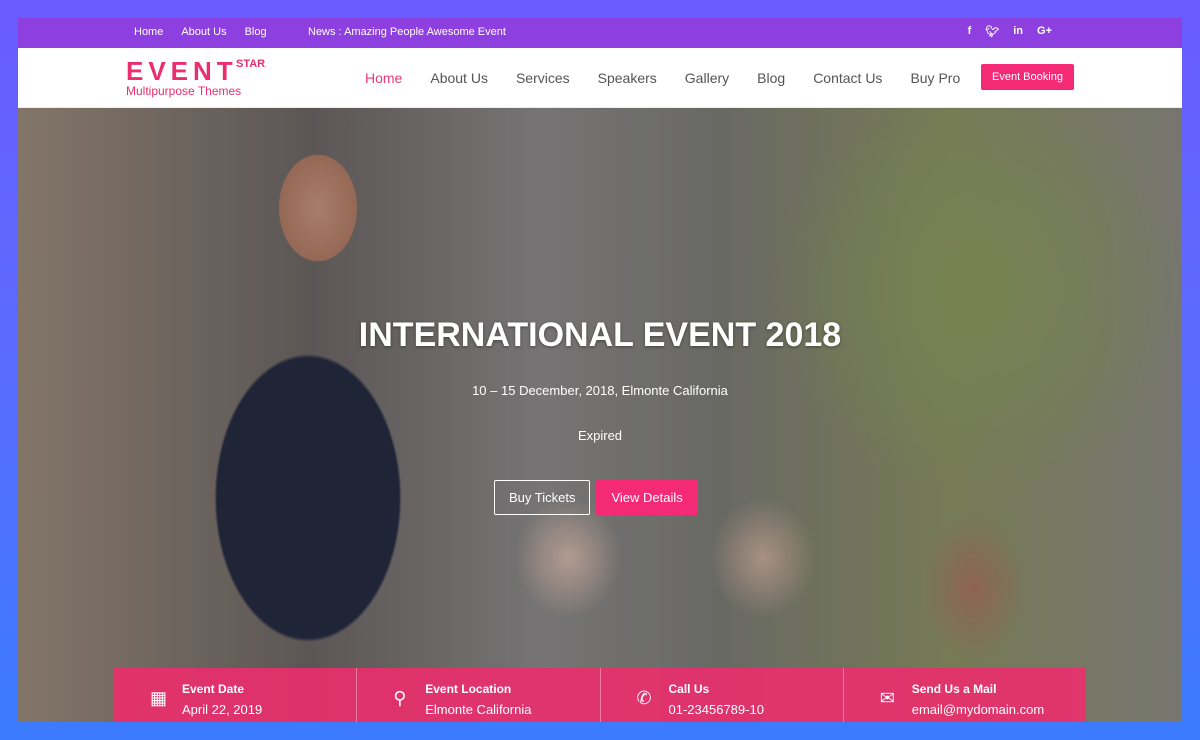 The height and width of the screenshot is (740, 1200). Describe the element at coordinates (627, 78) in the screenshot. I see `menu-speakers: Speakers` at that location.